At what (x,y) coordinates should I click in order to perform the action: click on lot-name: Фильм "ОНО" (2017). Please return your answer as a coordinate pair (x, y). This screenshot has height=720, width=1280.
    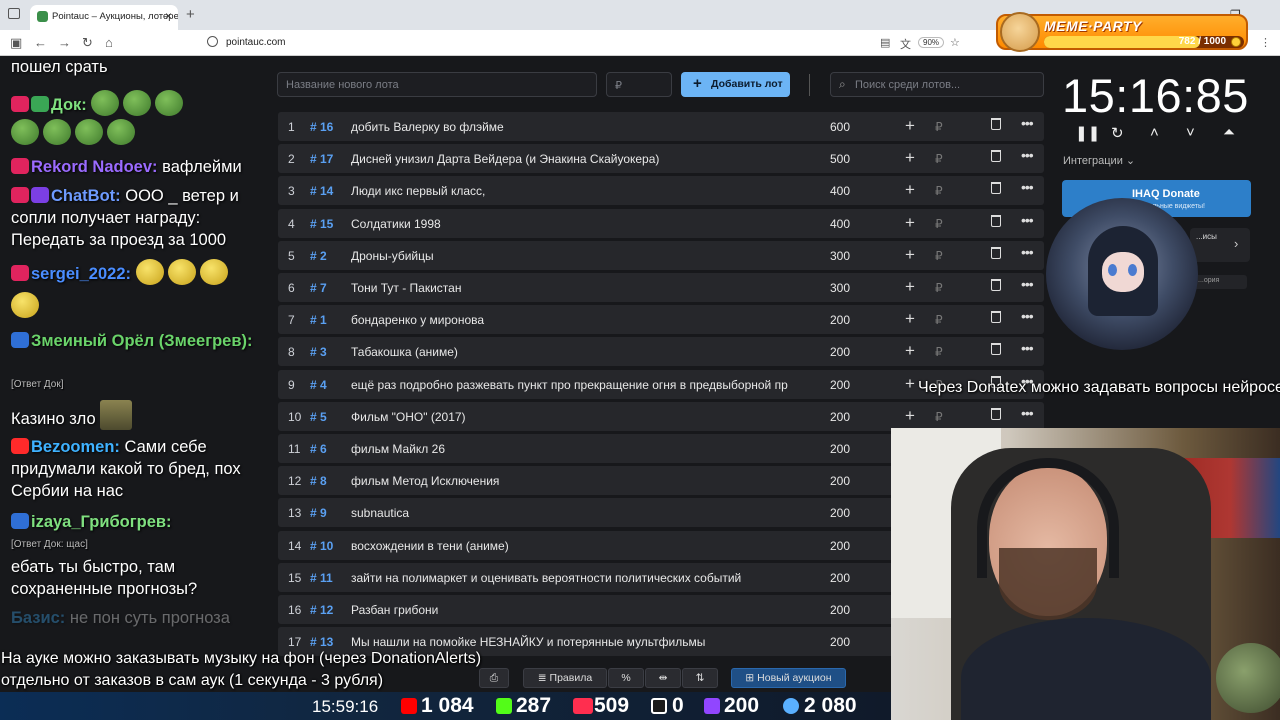
    Looking at the image, I should click on (582, 417).